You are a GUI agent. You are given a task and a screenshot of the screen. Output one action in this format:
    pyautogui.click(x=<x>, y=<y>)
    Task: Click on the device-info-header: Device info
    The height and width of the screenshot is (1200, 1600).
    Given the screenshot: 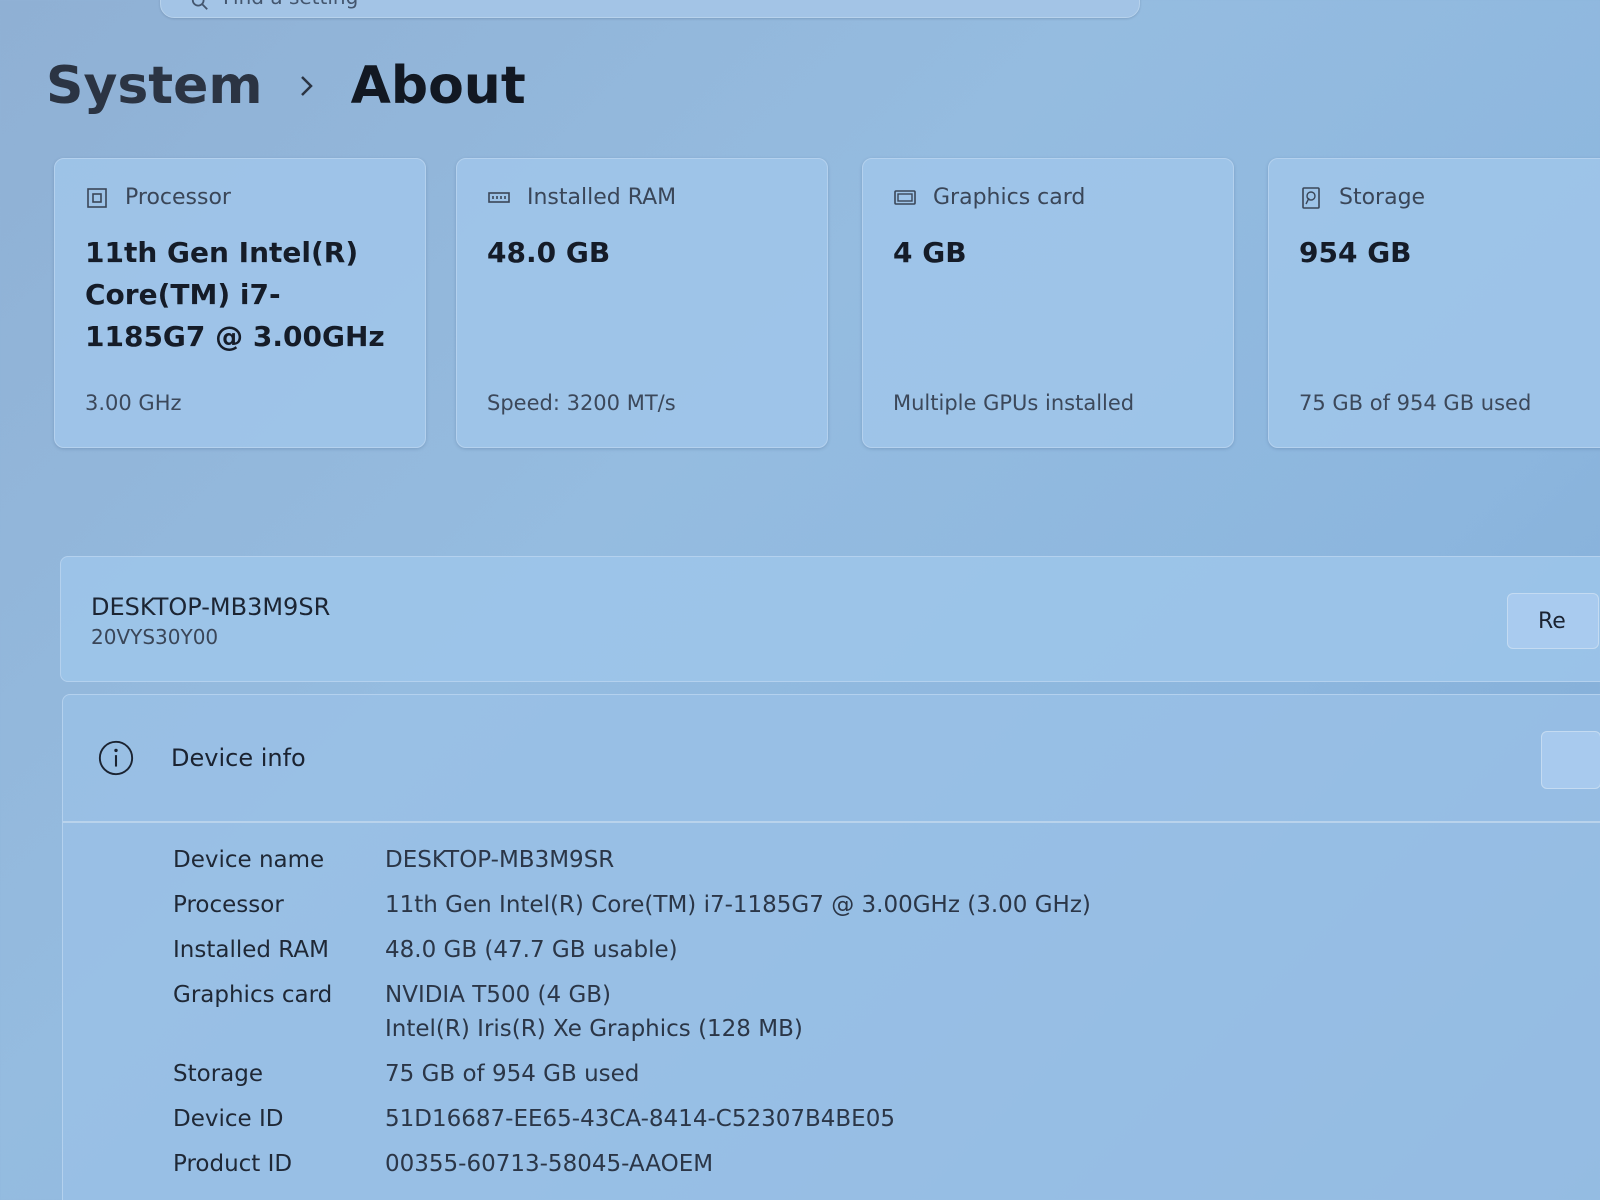 What is the action you would take?
    pyautogui.click(x=831, y=759)
    